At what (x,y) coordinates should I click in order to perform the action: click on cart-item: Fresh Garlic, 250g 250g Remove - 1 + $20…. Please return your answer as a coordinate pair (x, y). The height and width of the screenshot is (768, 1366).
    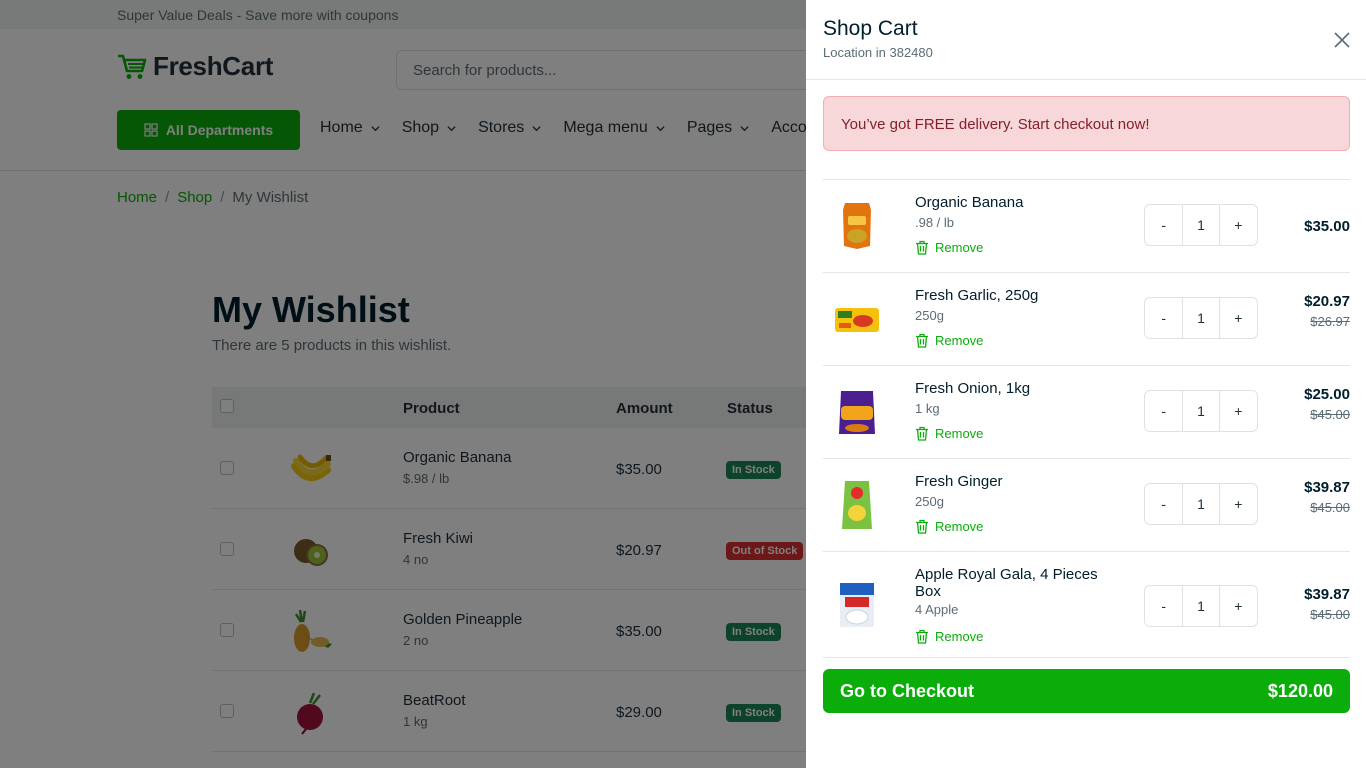
    Looking at the image, I should click on (1086, 319).